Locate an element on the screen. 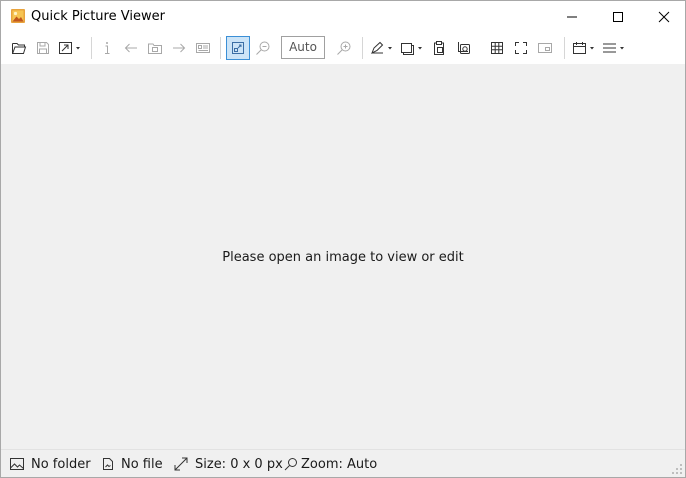  open-folder-icon is located at coordinates (19, 48).